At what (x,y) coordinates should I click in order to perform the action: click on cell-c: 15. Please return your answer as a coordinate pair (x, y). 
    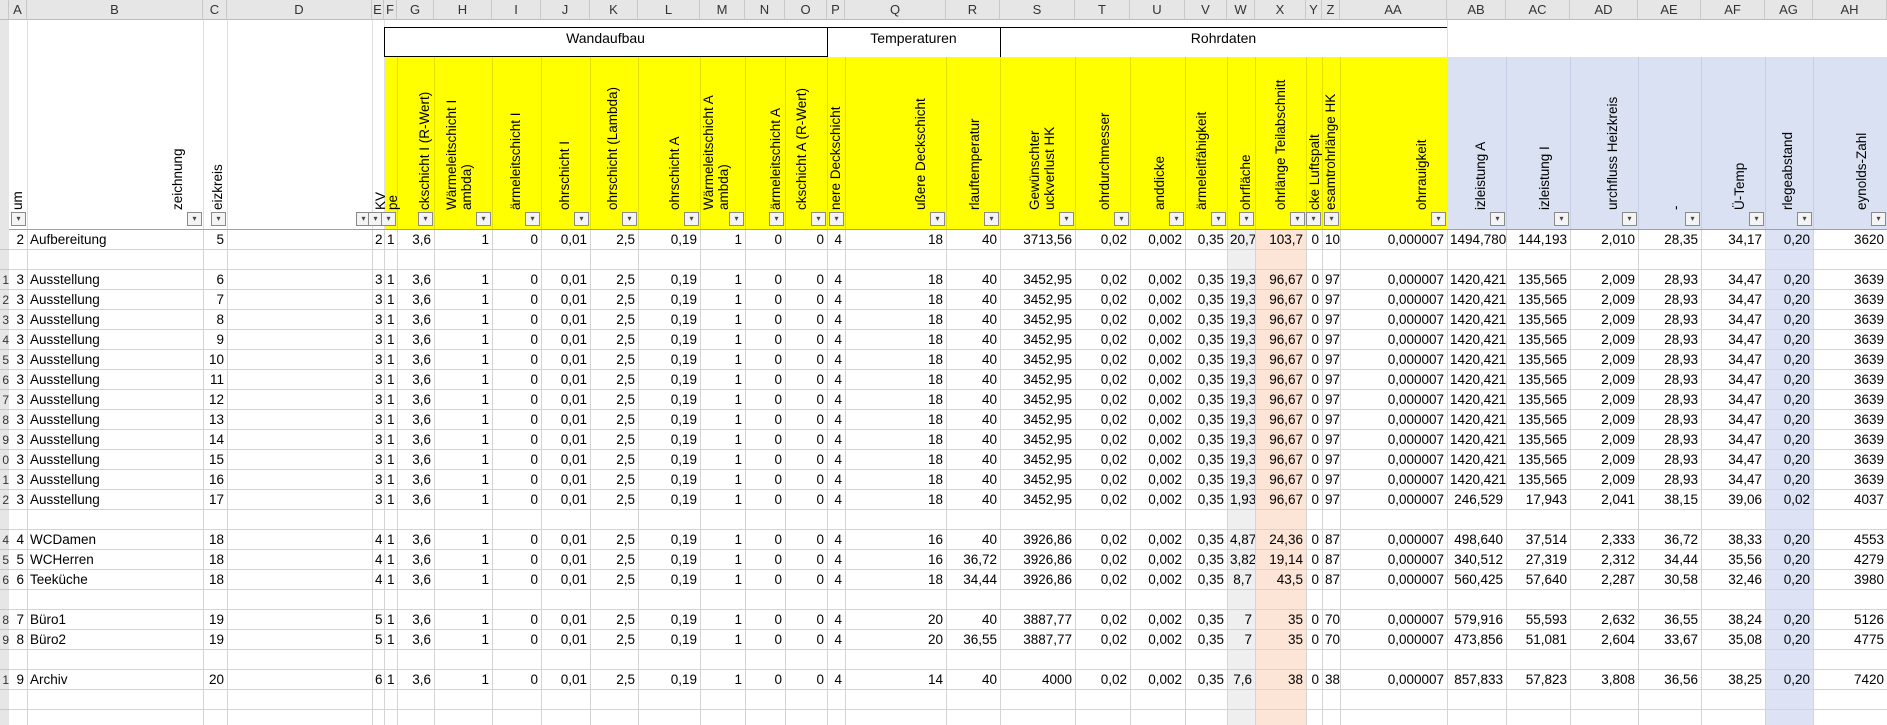
    Looking at the image, I should click on (215, 460).